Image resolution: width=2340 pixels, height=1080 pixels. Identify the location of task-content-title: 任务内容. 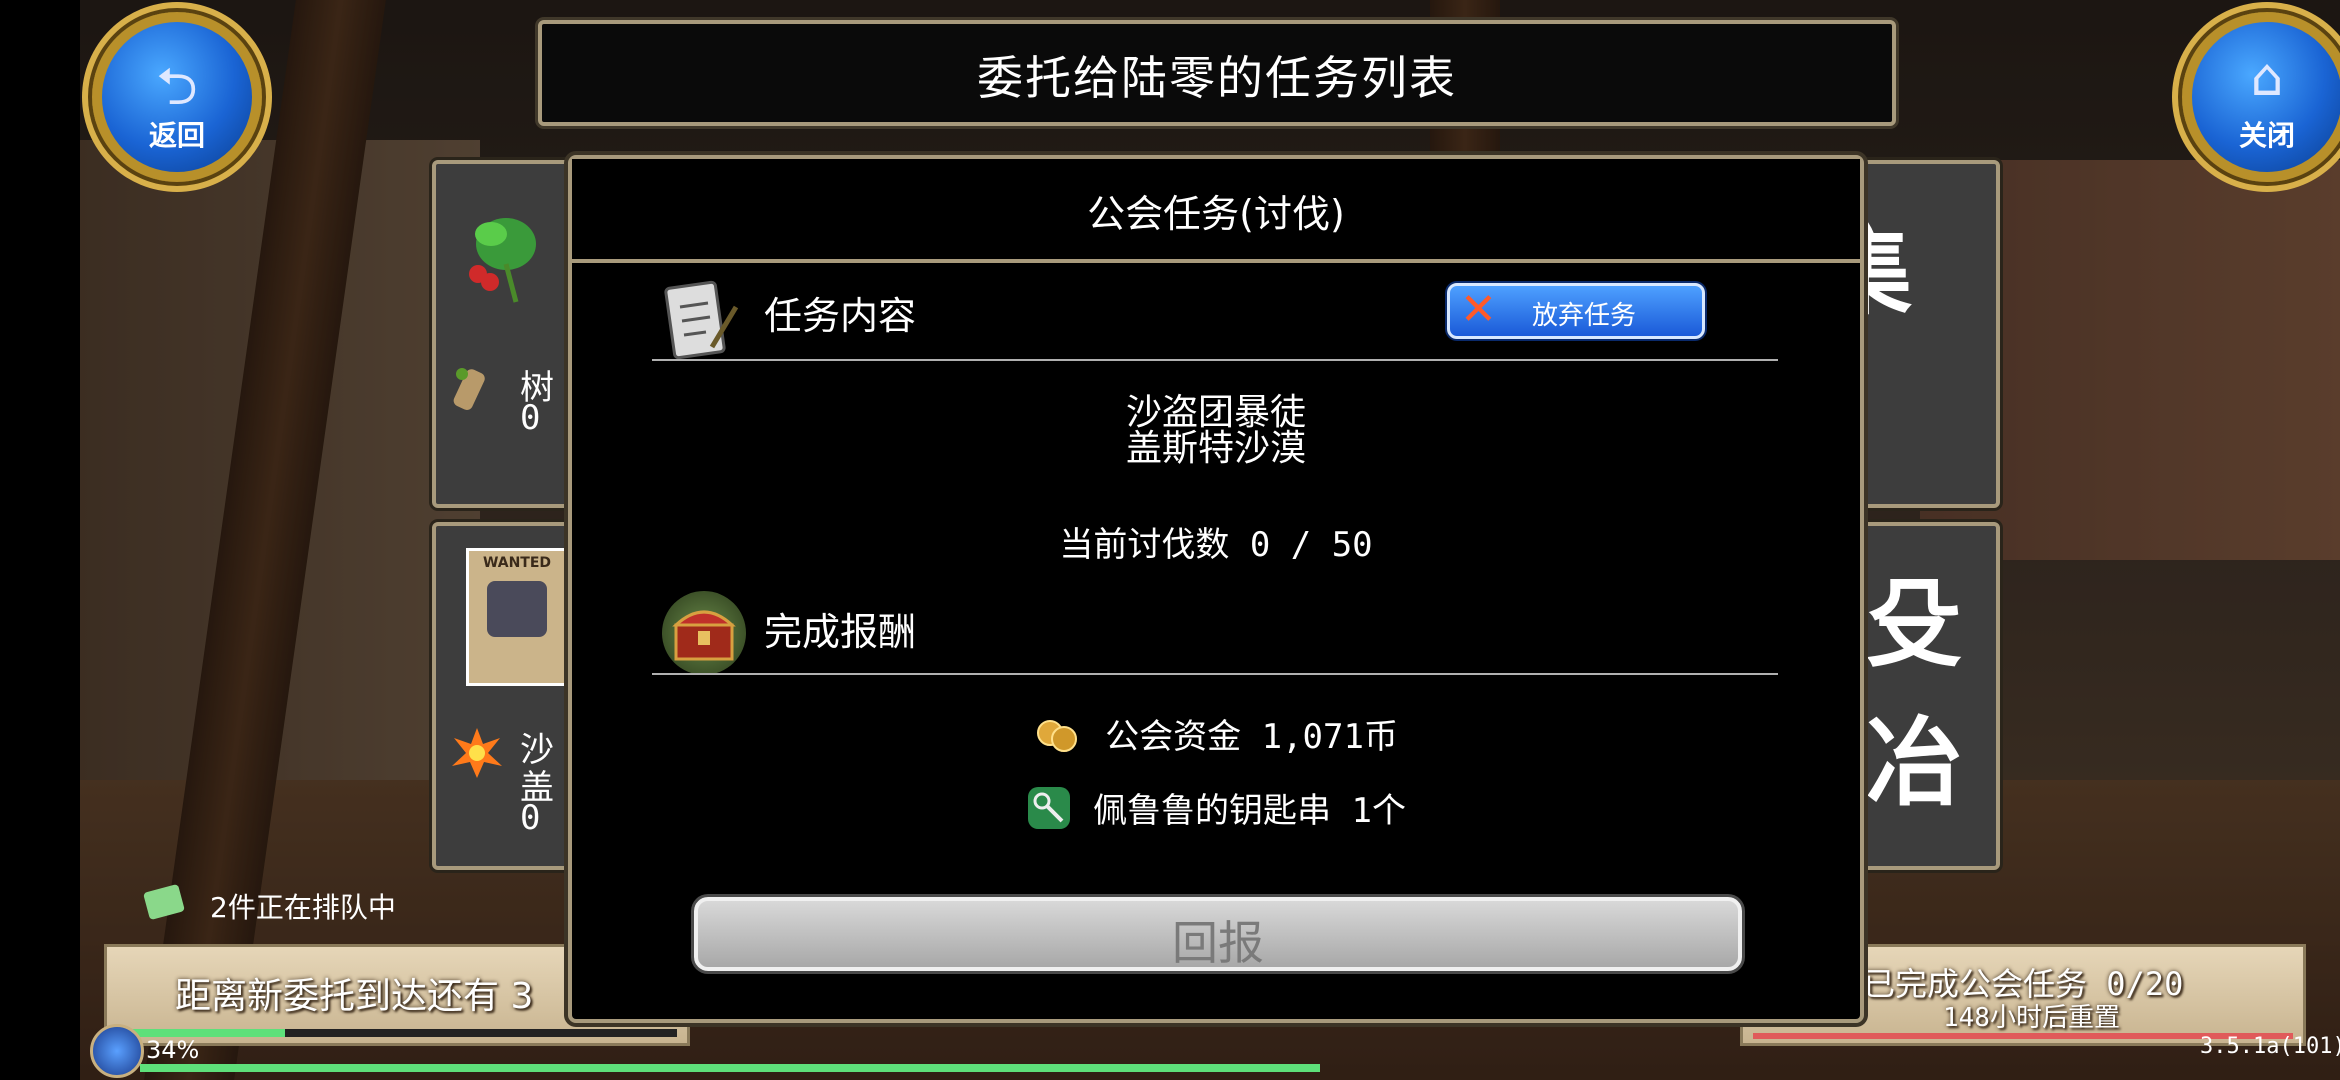
(840, 316).